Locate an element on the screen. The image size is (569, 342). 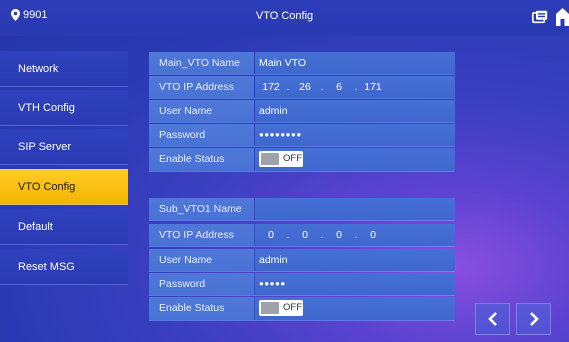
sidebar-item-sip-server: SIP Server is located at coordinates (64, 147).